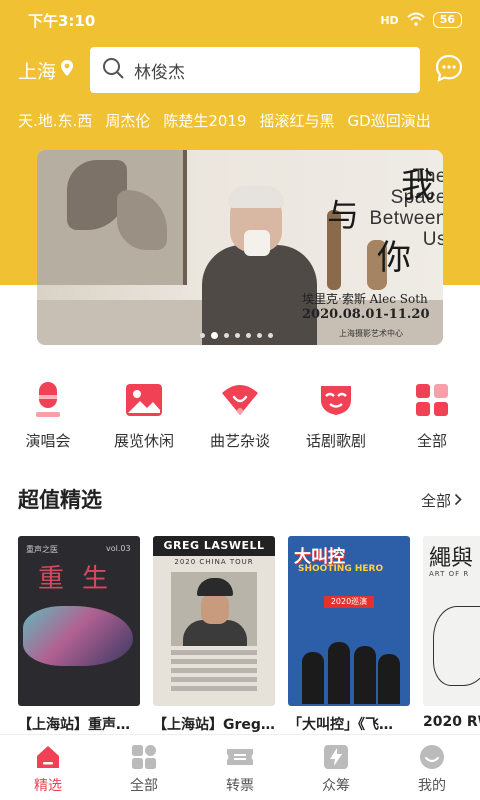 The height and width of the screenshot is (800, 480). Describe the element at coordinates (37, 71) in the screenshot. I see `city-label: 上海` at that location.